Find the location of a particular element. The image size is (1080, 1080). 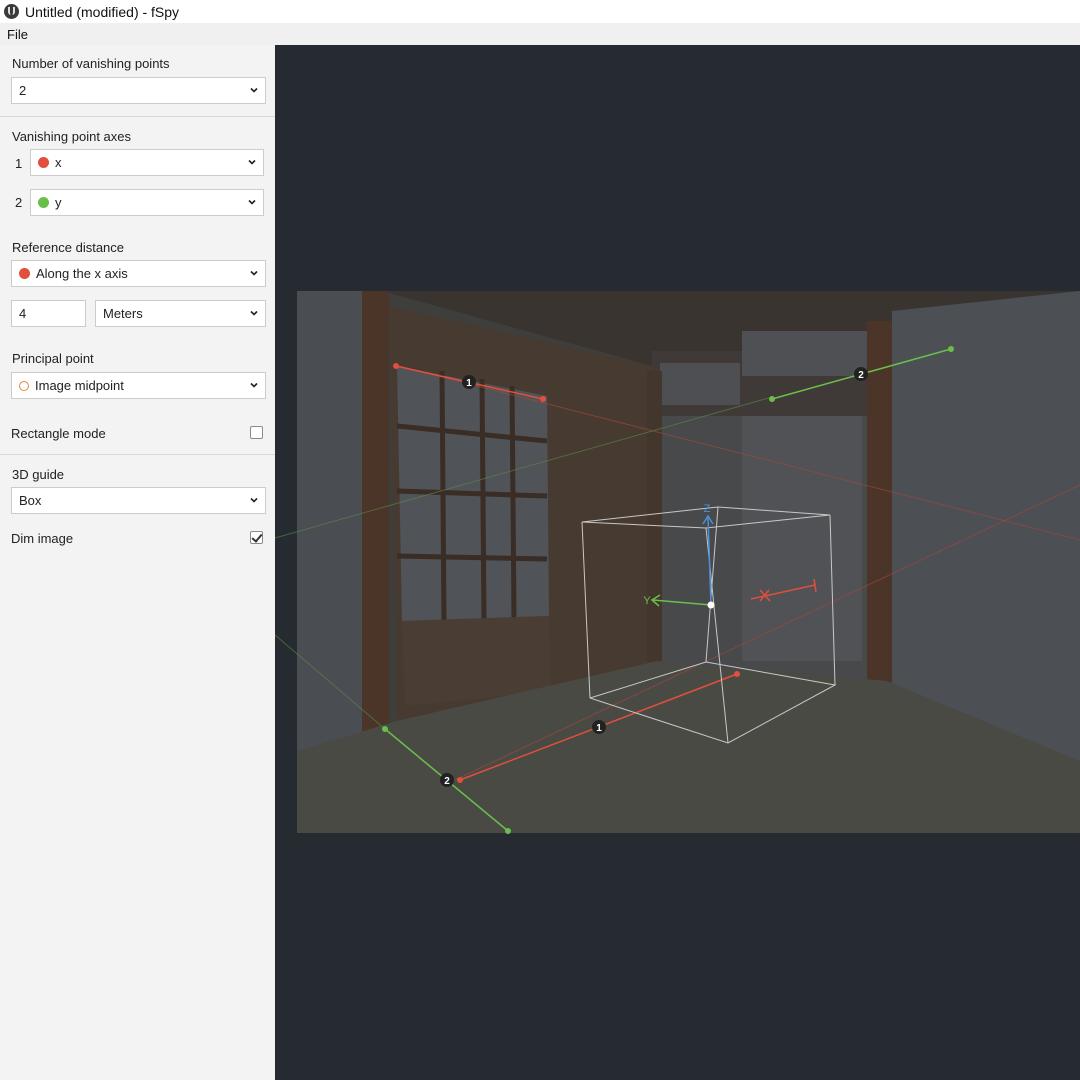

menu-bar: File is located at coordinates (540, 34).